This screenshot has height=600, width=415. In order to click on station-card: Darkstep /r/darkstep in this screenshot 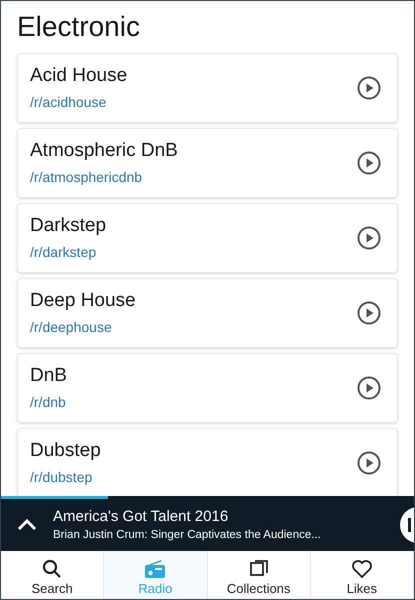, I will do `click(207, 238)`.